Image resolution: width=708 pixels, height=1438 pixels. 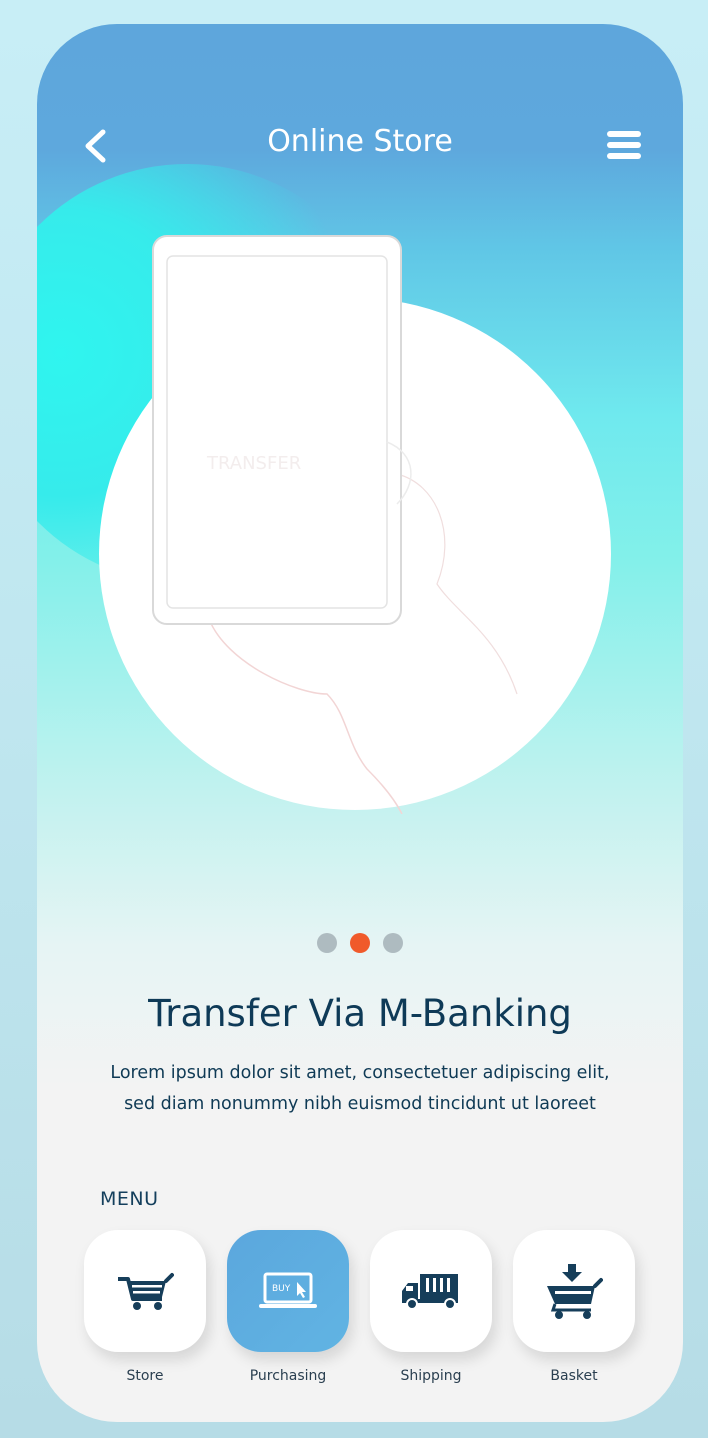 I want to click on laptop-buy-icon: BUY, so click(x=288, y=1290).